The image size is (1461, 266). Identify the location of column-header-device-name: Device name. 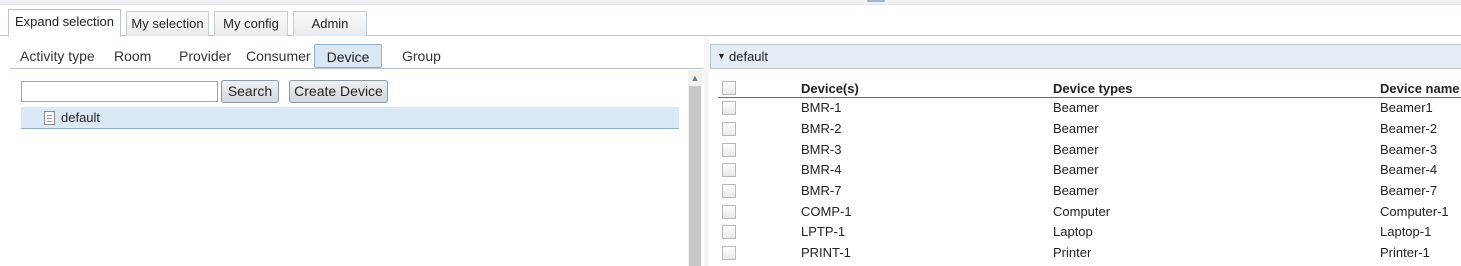
(1420, 88).